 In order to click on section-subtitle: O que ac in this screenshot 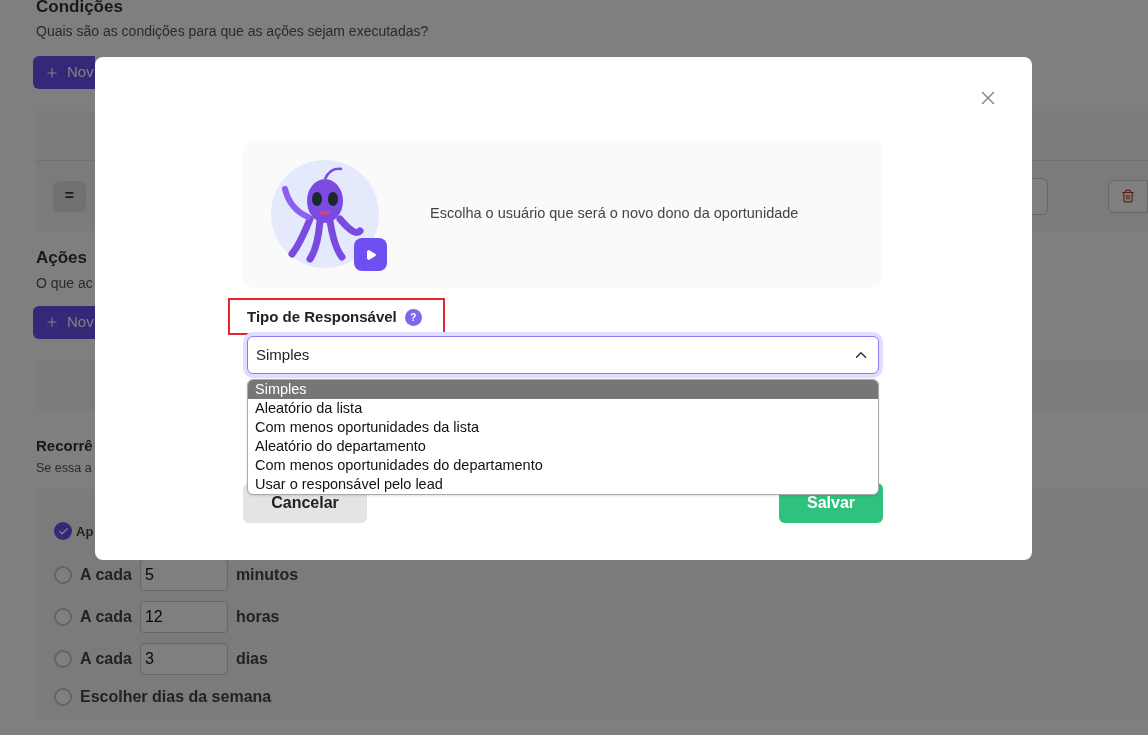, I will do `click(64, 283)`.